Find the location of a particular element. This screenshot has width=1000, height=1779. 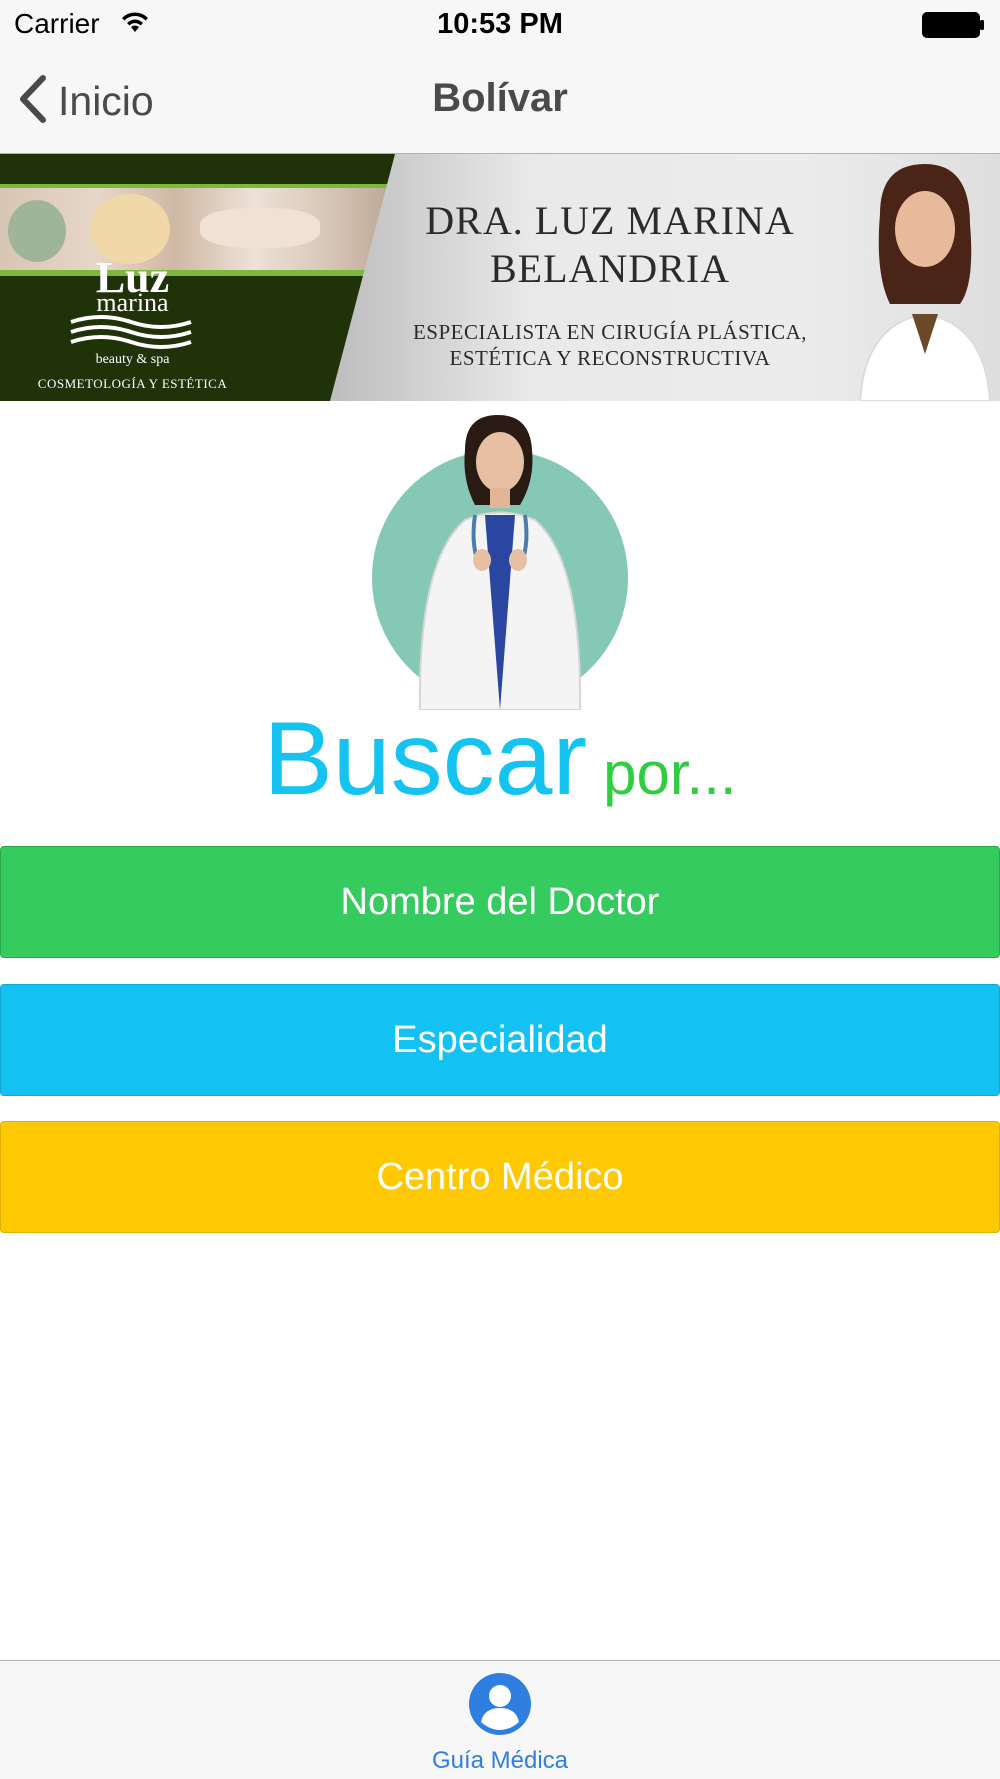

doctor-avatar is located at coordinates (500, 560).